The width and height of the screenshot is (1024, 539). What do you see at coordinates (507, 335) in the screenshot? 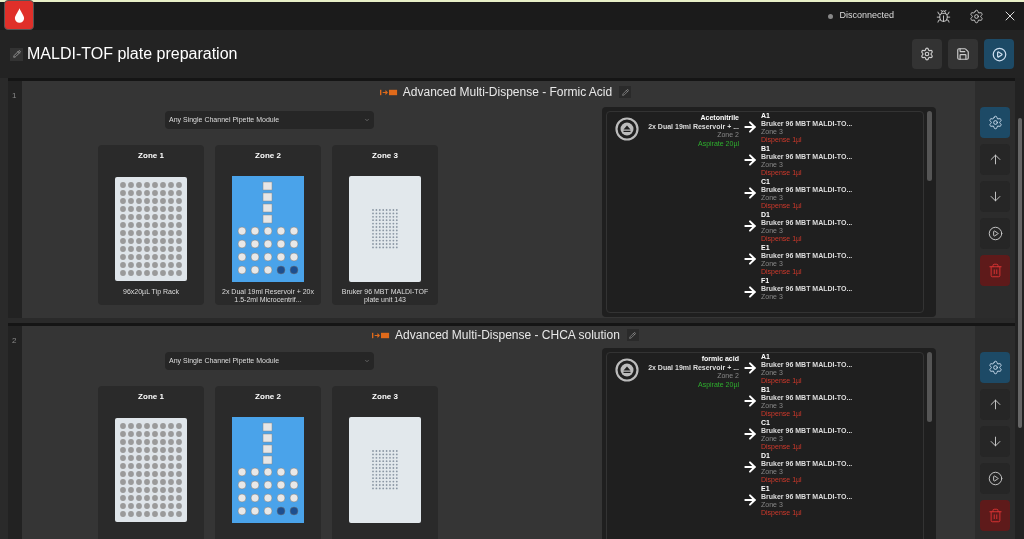
I see `step-title: Advanced Multi-Dispense - CHCA solution` at bounding box center [507, 335].